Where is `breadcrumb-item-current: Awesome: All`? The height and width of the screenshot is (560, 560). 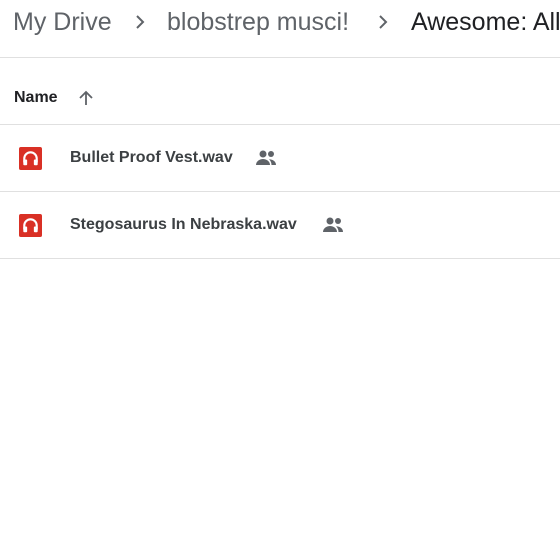
breadcrumb-item-current: Awesome: All is located at coordinates (485, 22).